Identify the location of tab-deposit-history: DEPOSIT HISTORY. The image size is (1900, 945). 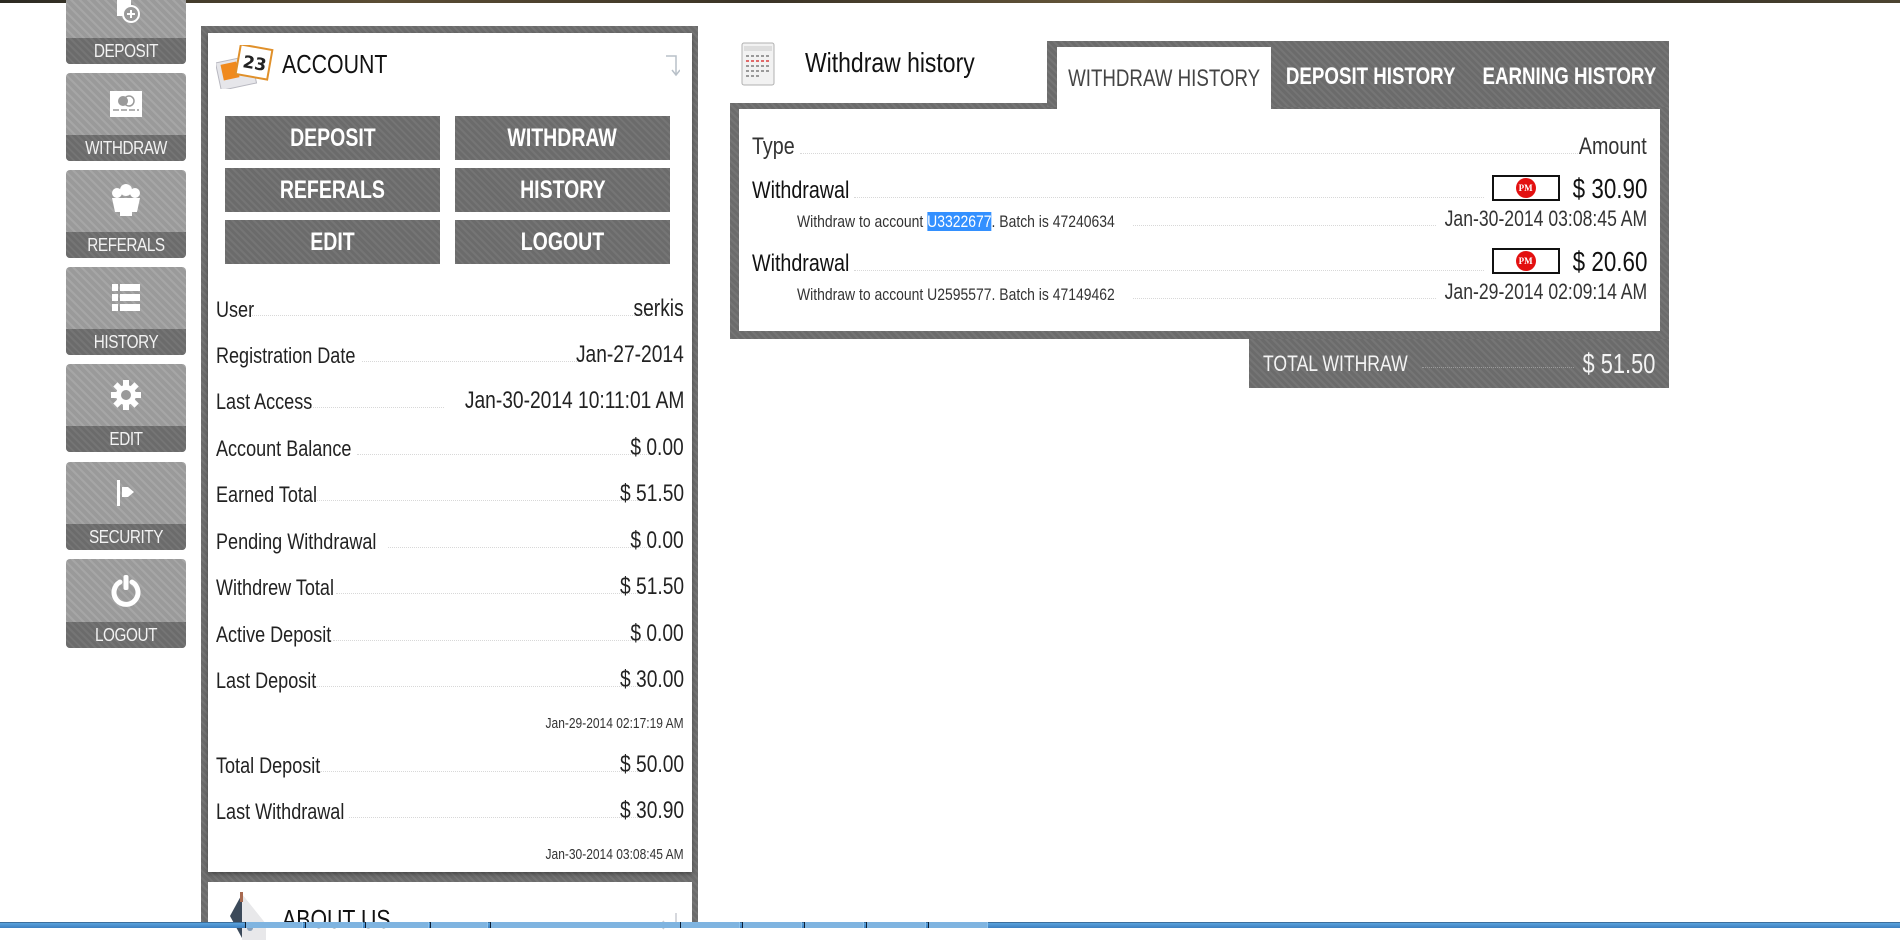
(1371, 77).